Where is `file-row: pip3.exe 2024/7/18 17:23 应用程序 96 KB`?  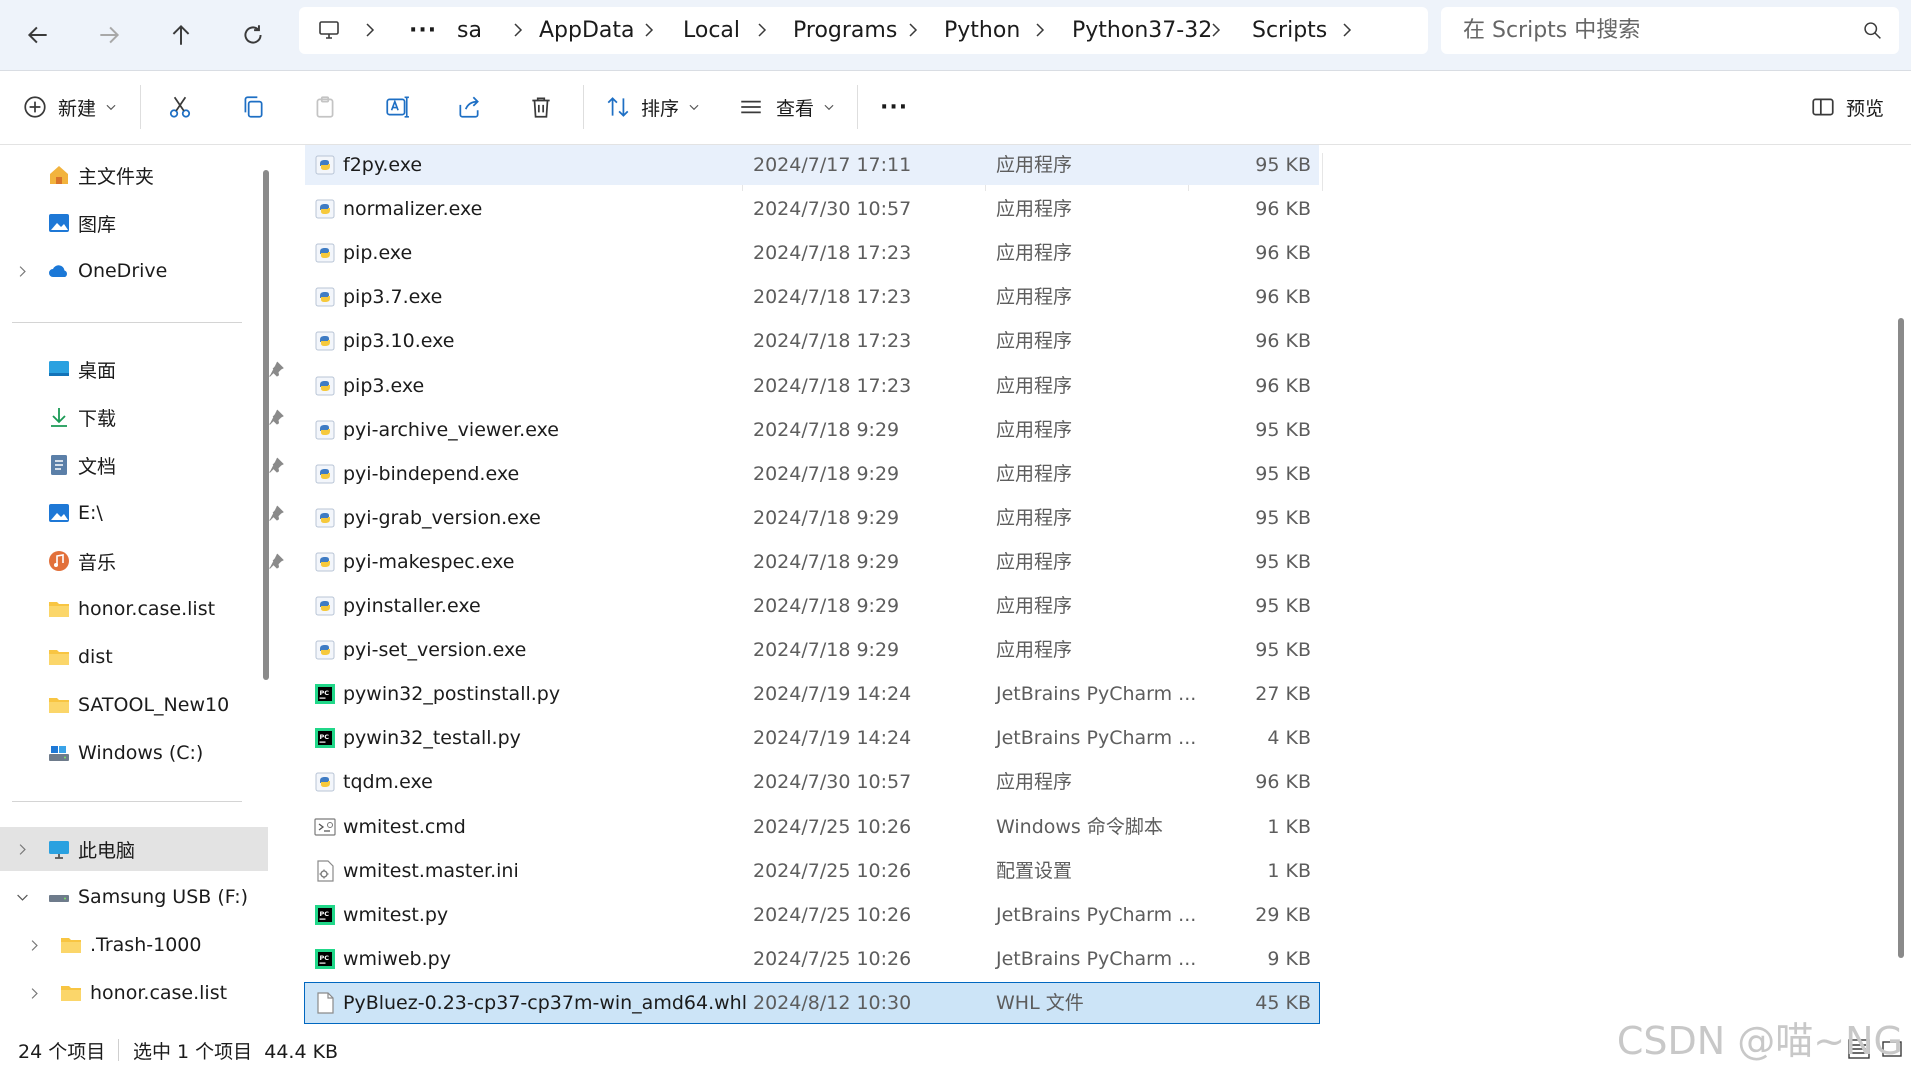 file-row: pip3.exe 2024/7/18 17:23 应用程序 96 KB is located at coordinates (812, 386).